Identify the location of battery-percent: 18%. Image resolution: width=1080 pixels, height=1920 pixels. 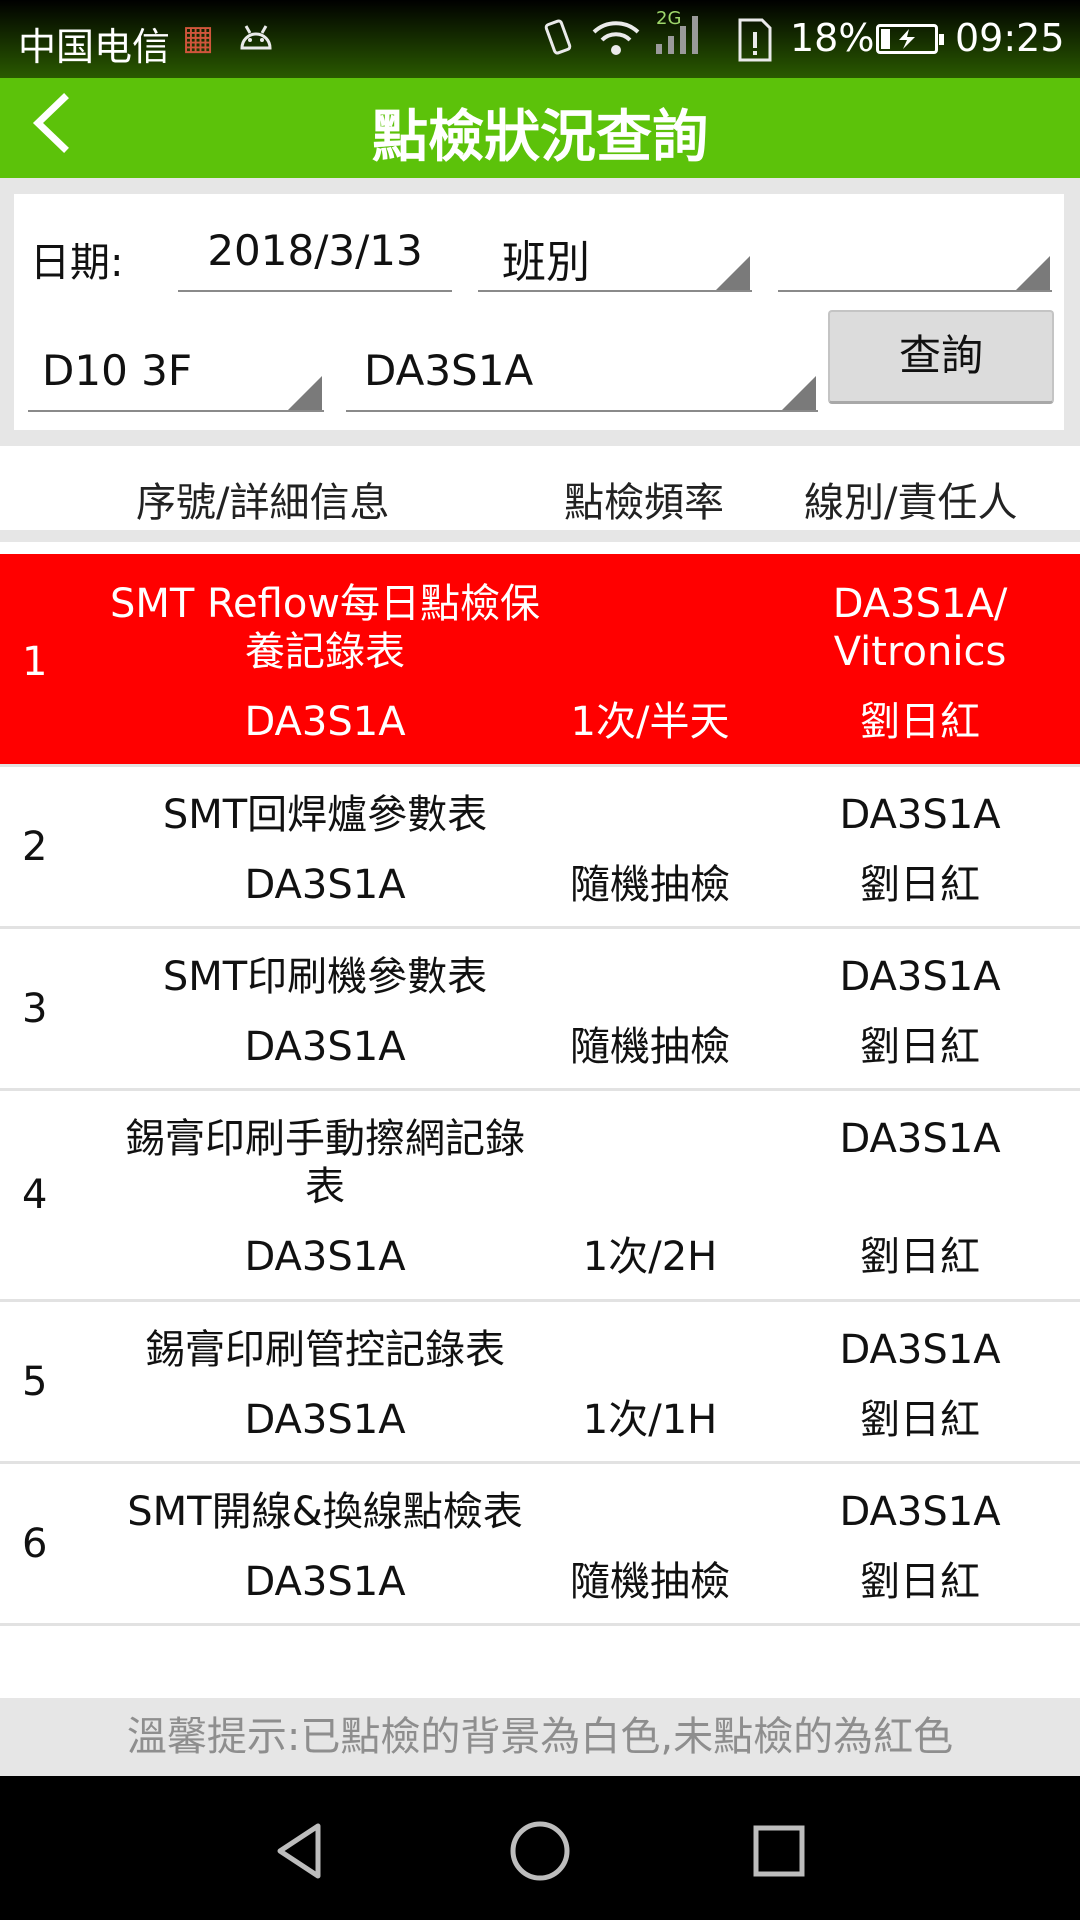
(832, 38).